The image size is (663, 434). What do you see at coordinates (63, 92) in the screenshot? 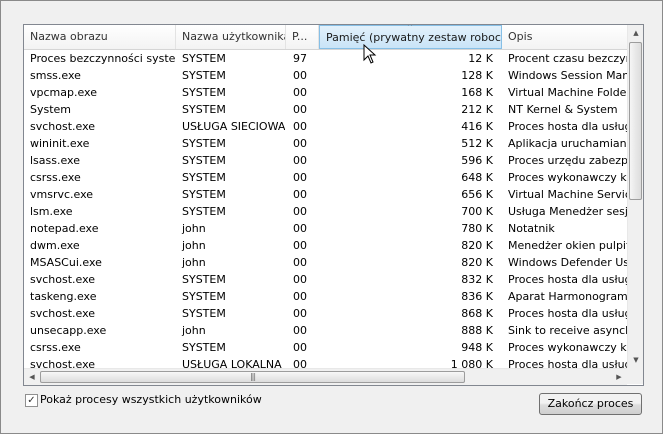
I see `process-name: vpcmap.exe` at bounding box center [63, 92].